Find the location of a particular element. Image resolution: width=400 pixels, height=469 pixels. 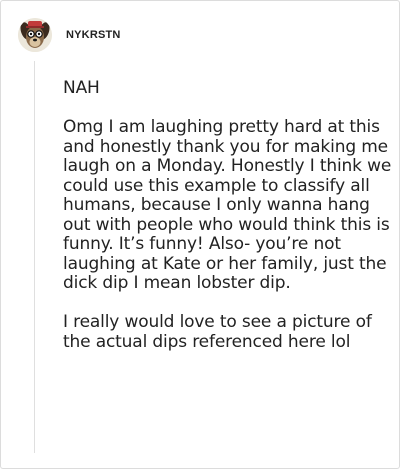

dog-avatar-icon is located at coordinates (35, 35).